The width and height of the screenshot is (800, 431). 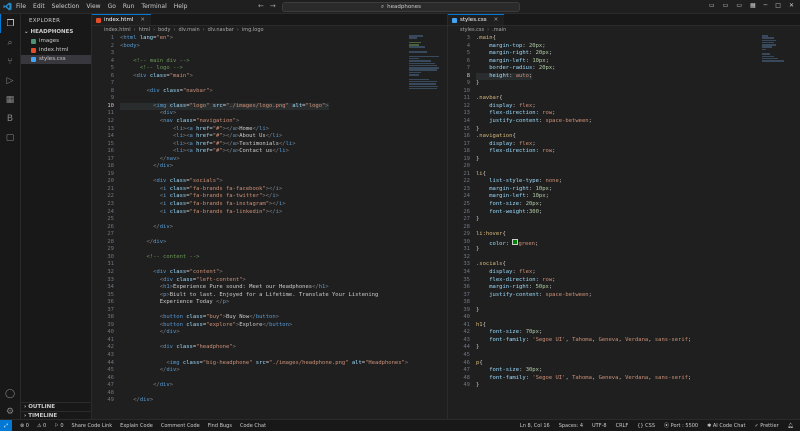 What do you see at coordinates (121, 19) in the screenshot?
I see `tab-index-html: index.html ✕` at bounding box center [121, 19].